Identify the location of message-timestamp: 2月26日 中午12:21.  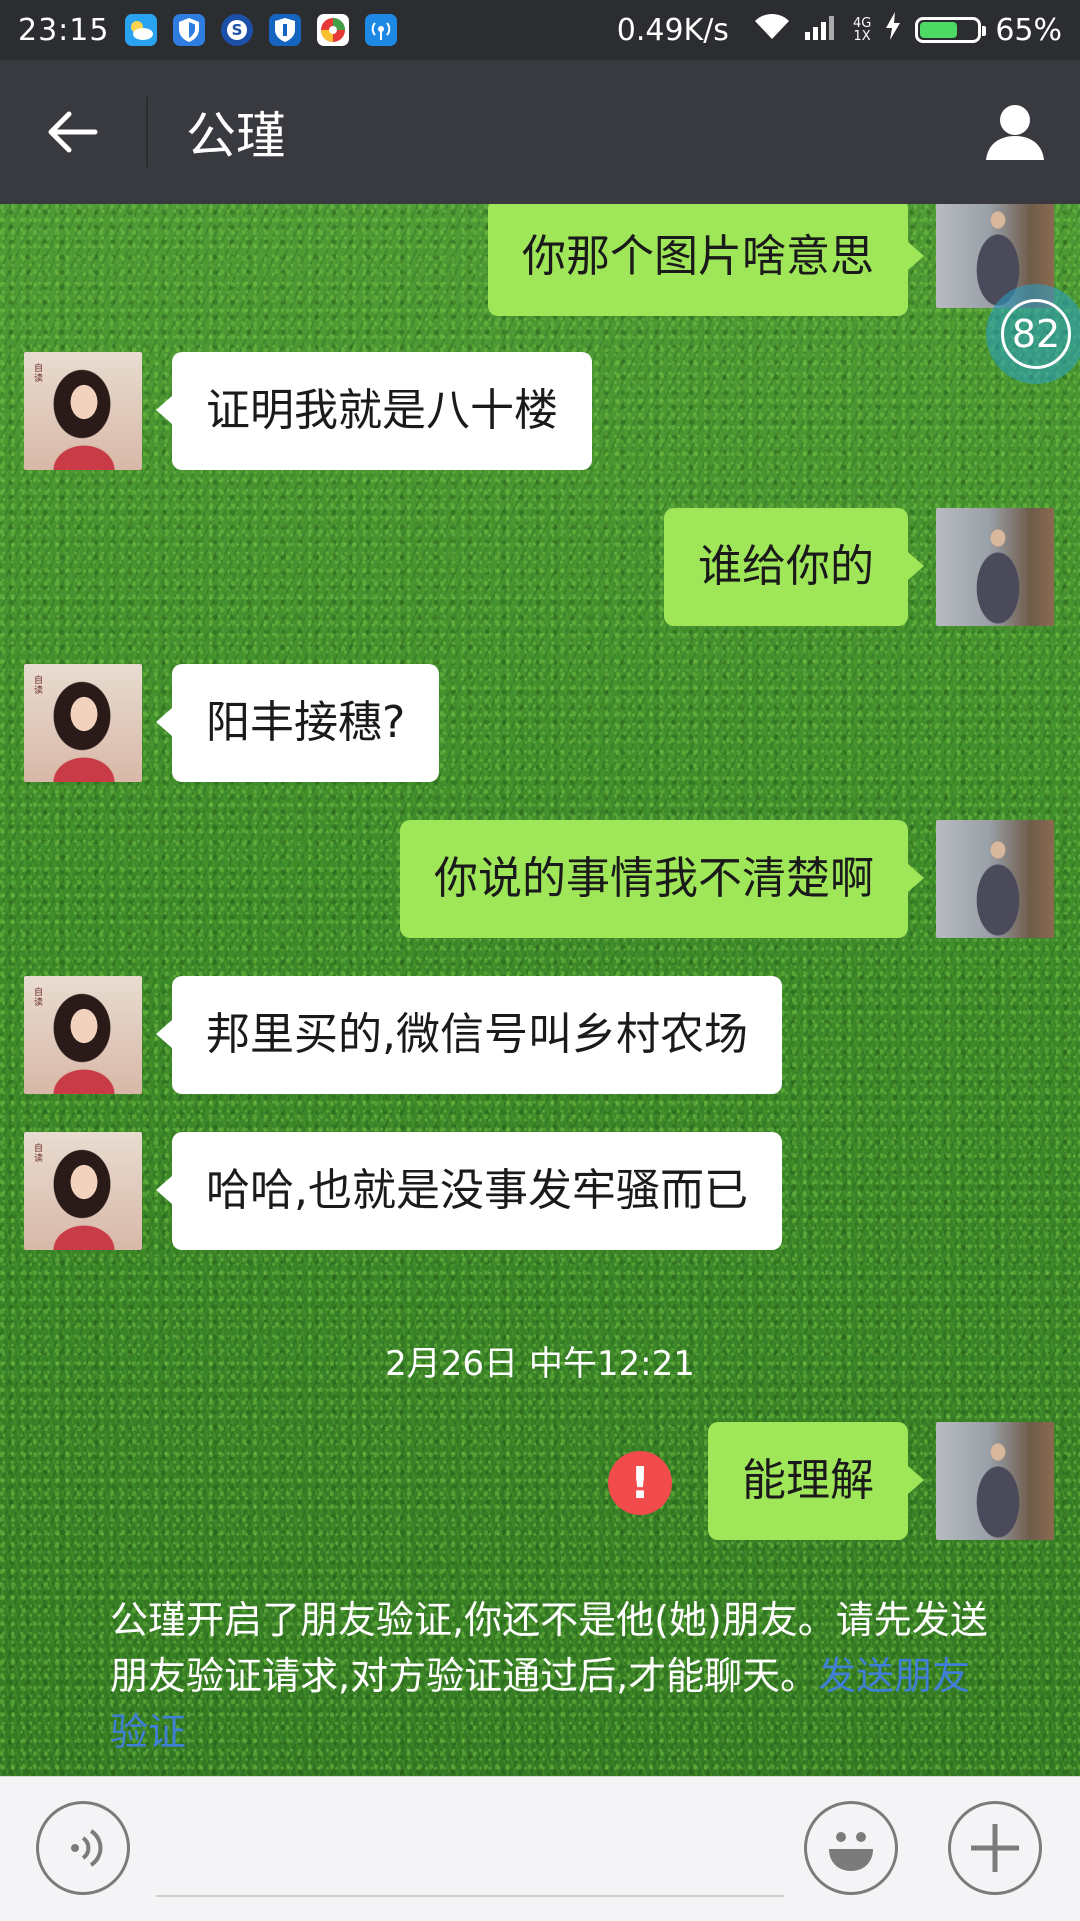
(540, 1364).